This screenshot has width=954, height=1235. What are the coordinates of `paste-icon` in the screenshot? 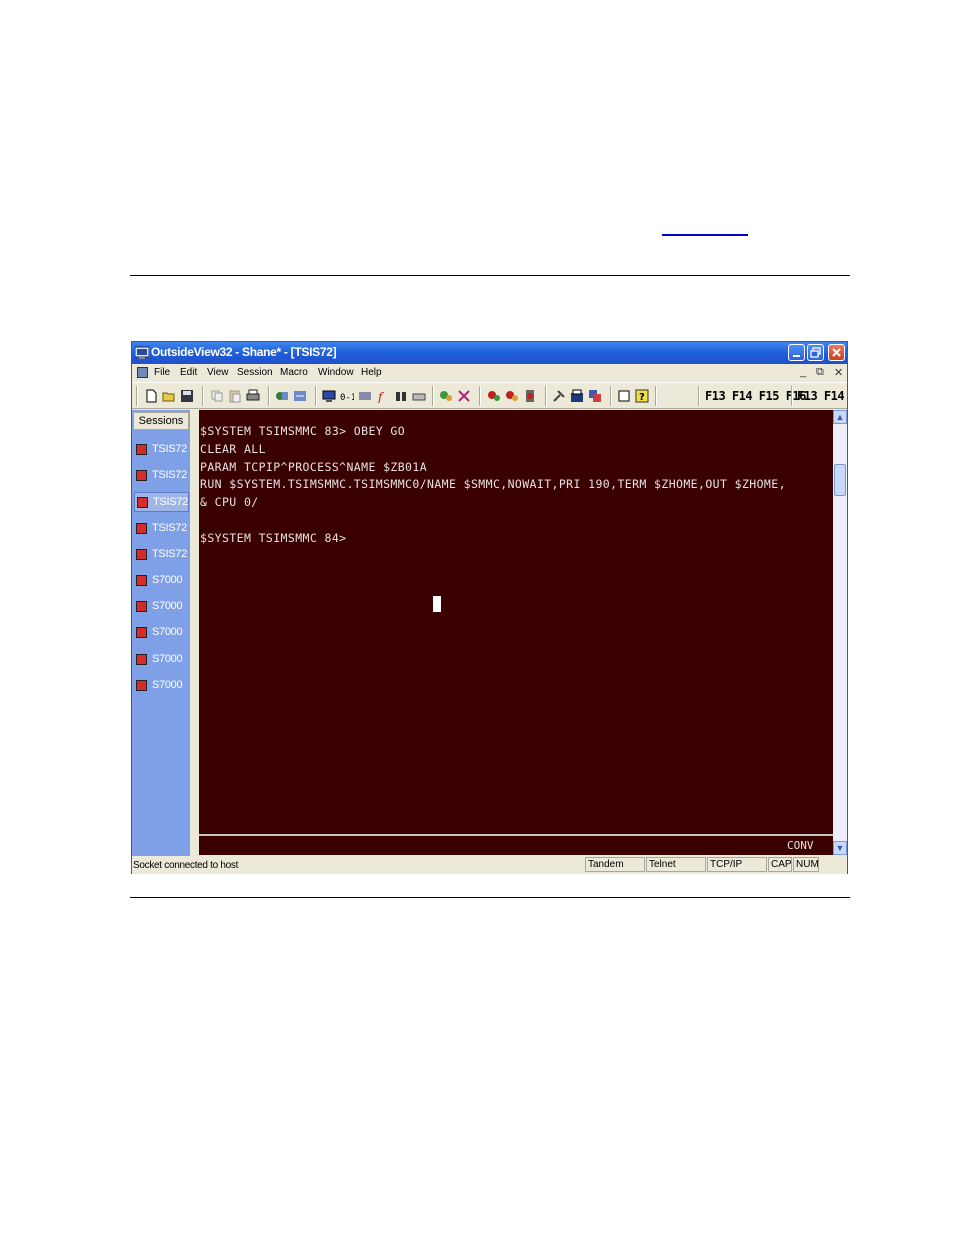 It's located at (235, 396).